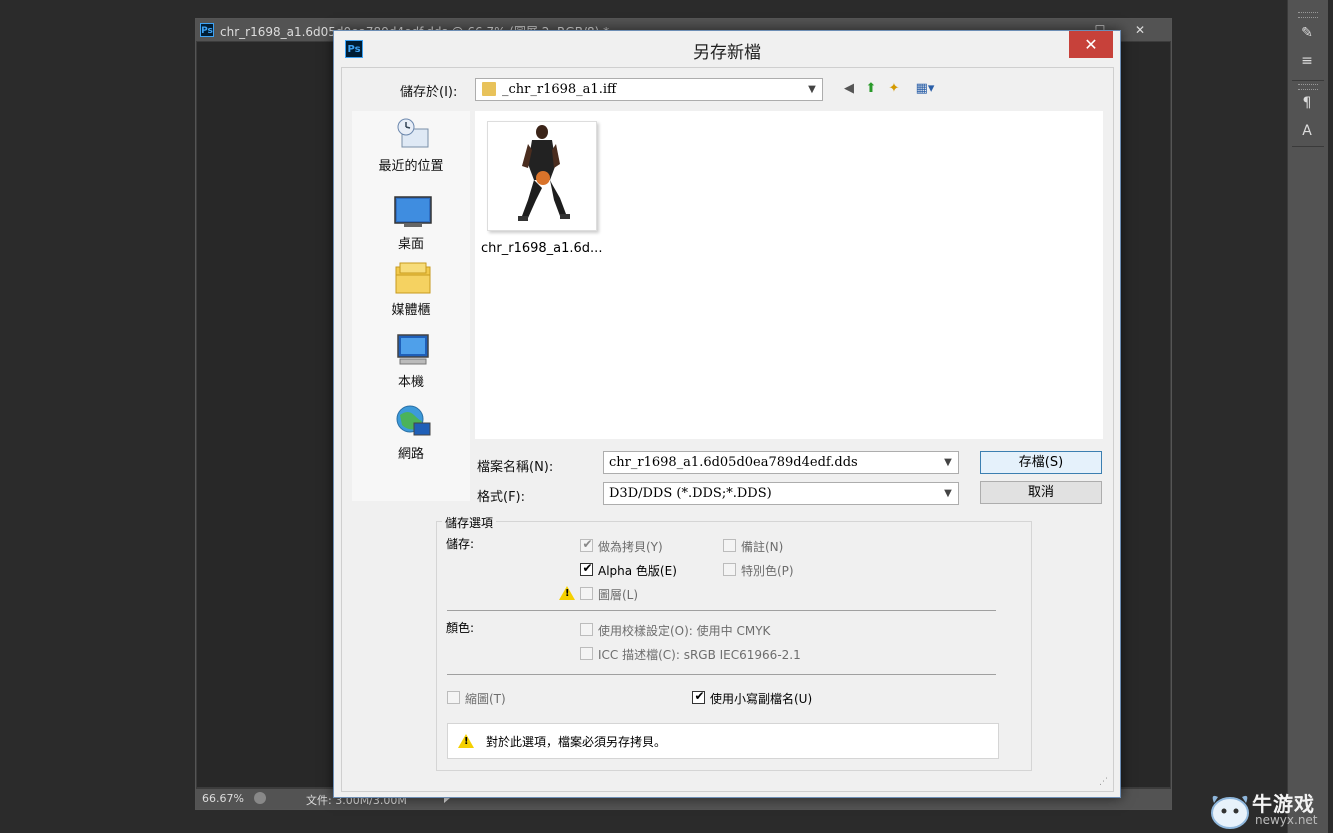 This screenshot has width=1333, height=833. Describe the element at coordinates (690, 493) in the screenshot. I see `format-value: D3D/DDS (*.DDS;*.DDS)` at that location.